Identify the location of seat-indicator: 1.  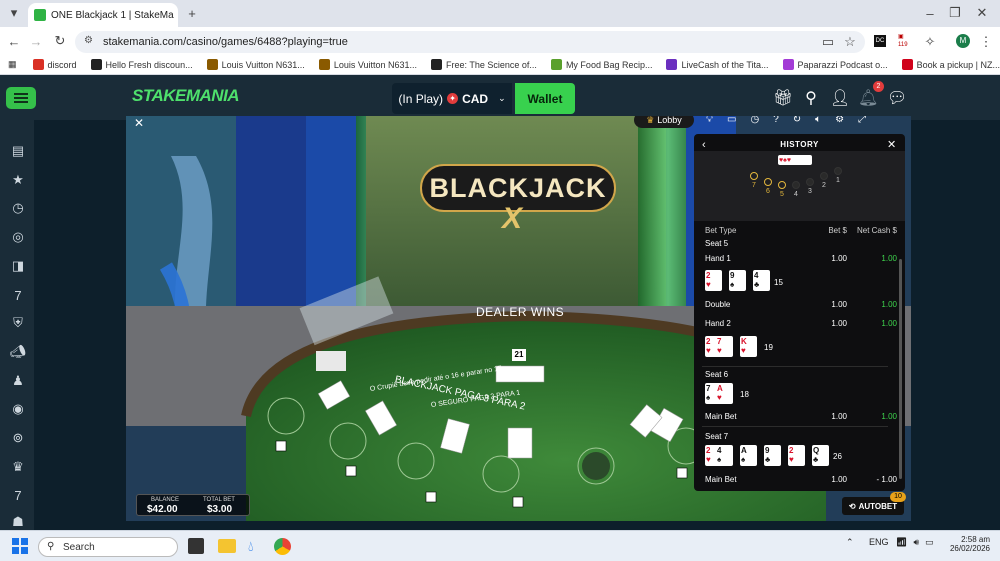
(838, 175).